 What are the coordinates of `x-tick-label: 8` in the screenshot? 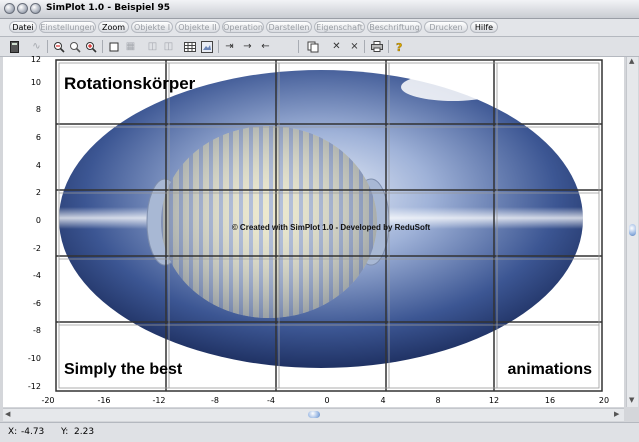 It's located at (438, 400).